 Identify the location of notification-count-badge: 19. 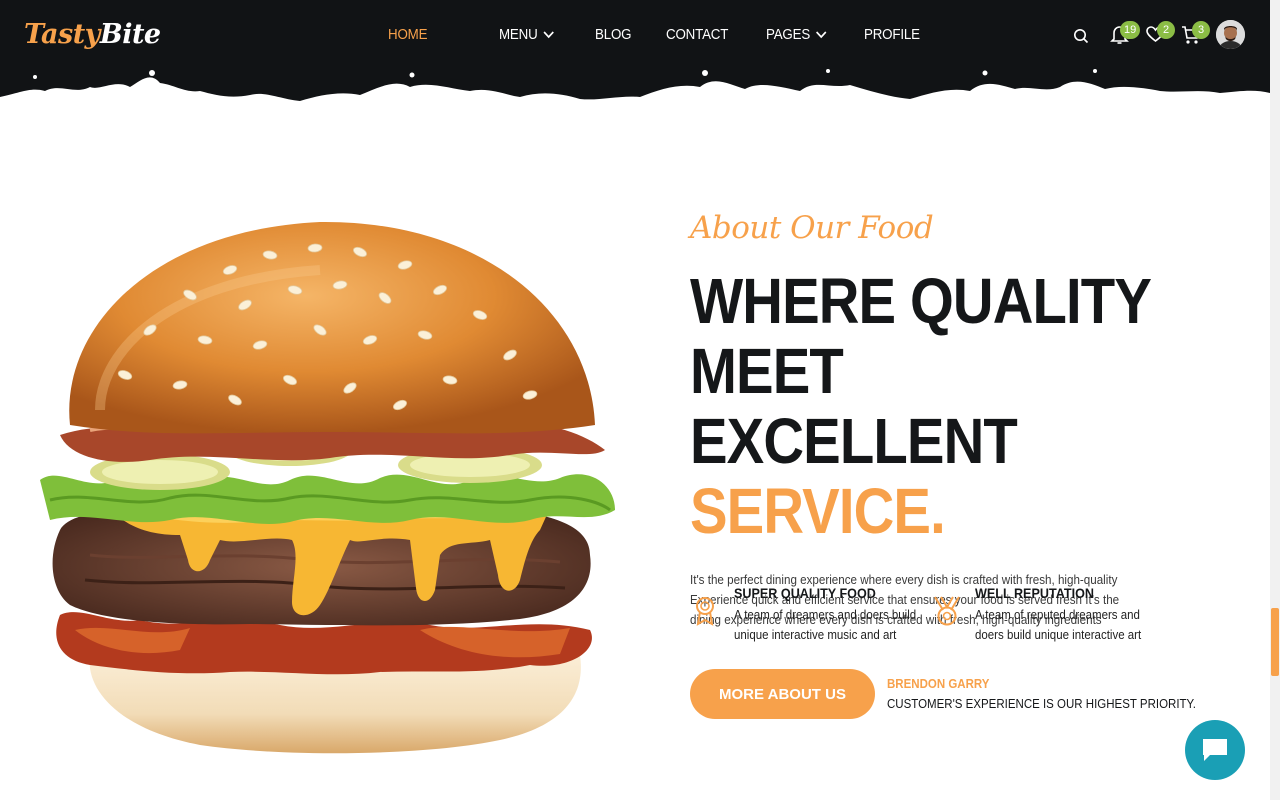
(1130, 30).